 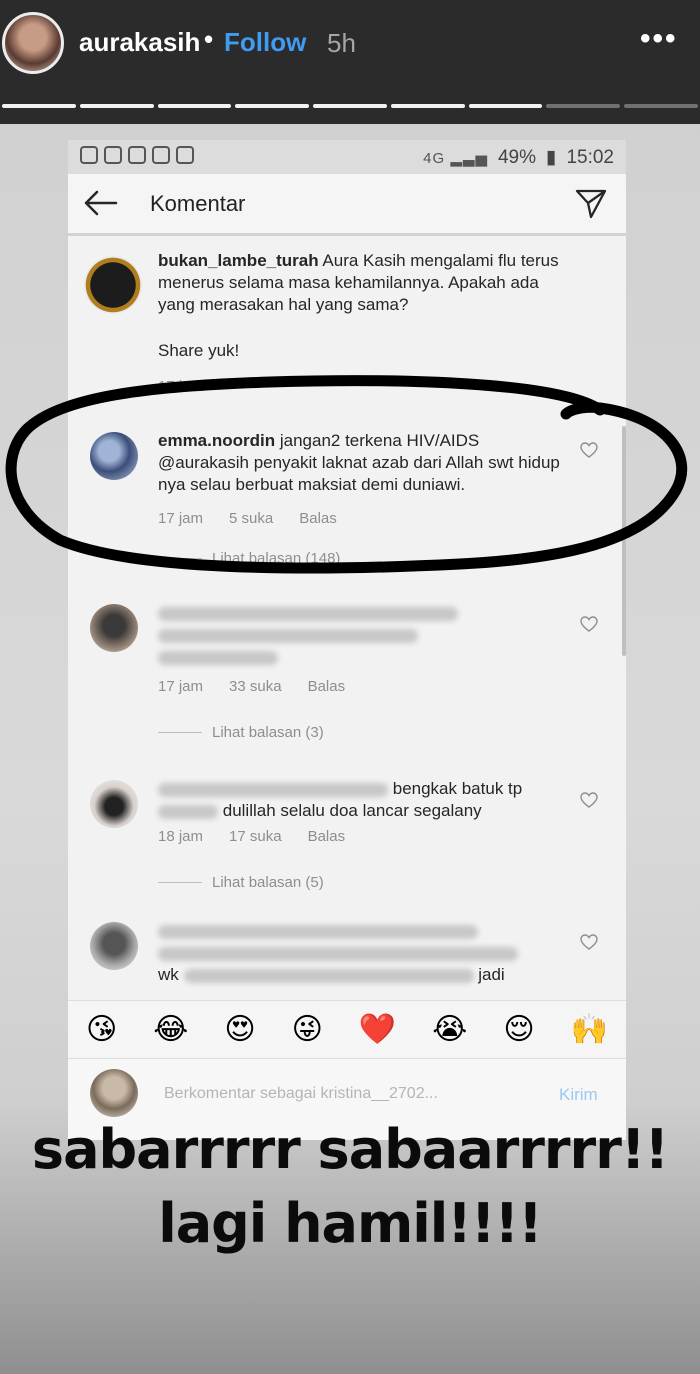 I want to click on caption-text-2: Share yuk!, so click(x=199, y=350).